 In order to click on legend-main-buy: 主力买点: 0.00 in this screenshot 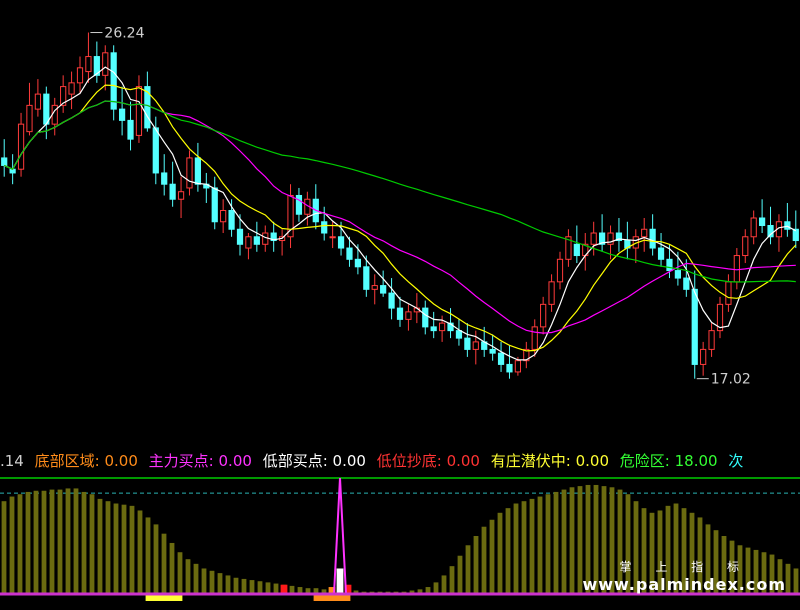, I will do `click(200, 461)`.